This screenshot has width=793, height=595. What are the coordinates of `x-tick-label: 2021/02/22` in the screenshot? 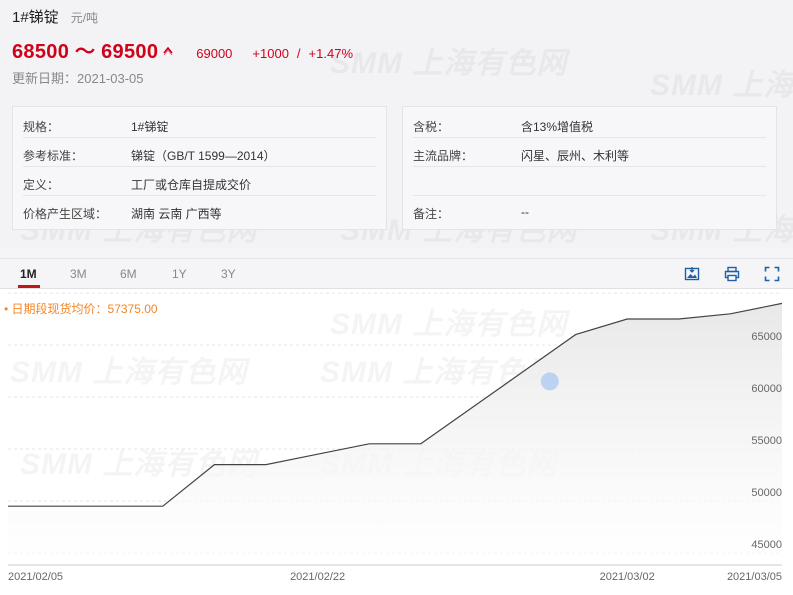 It's located at (317, 577).